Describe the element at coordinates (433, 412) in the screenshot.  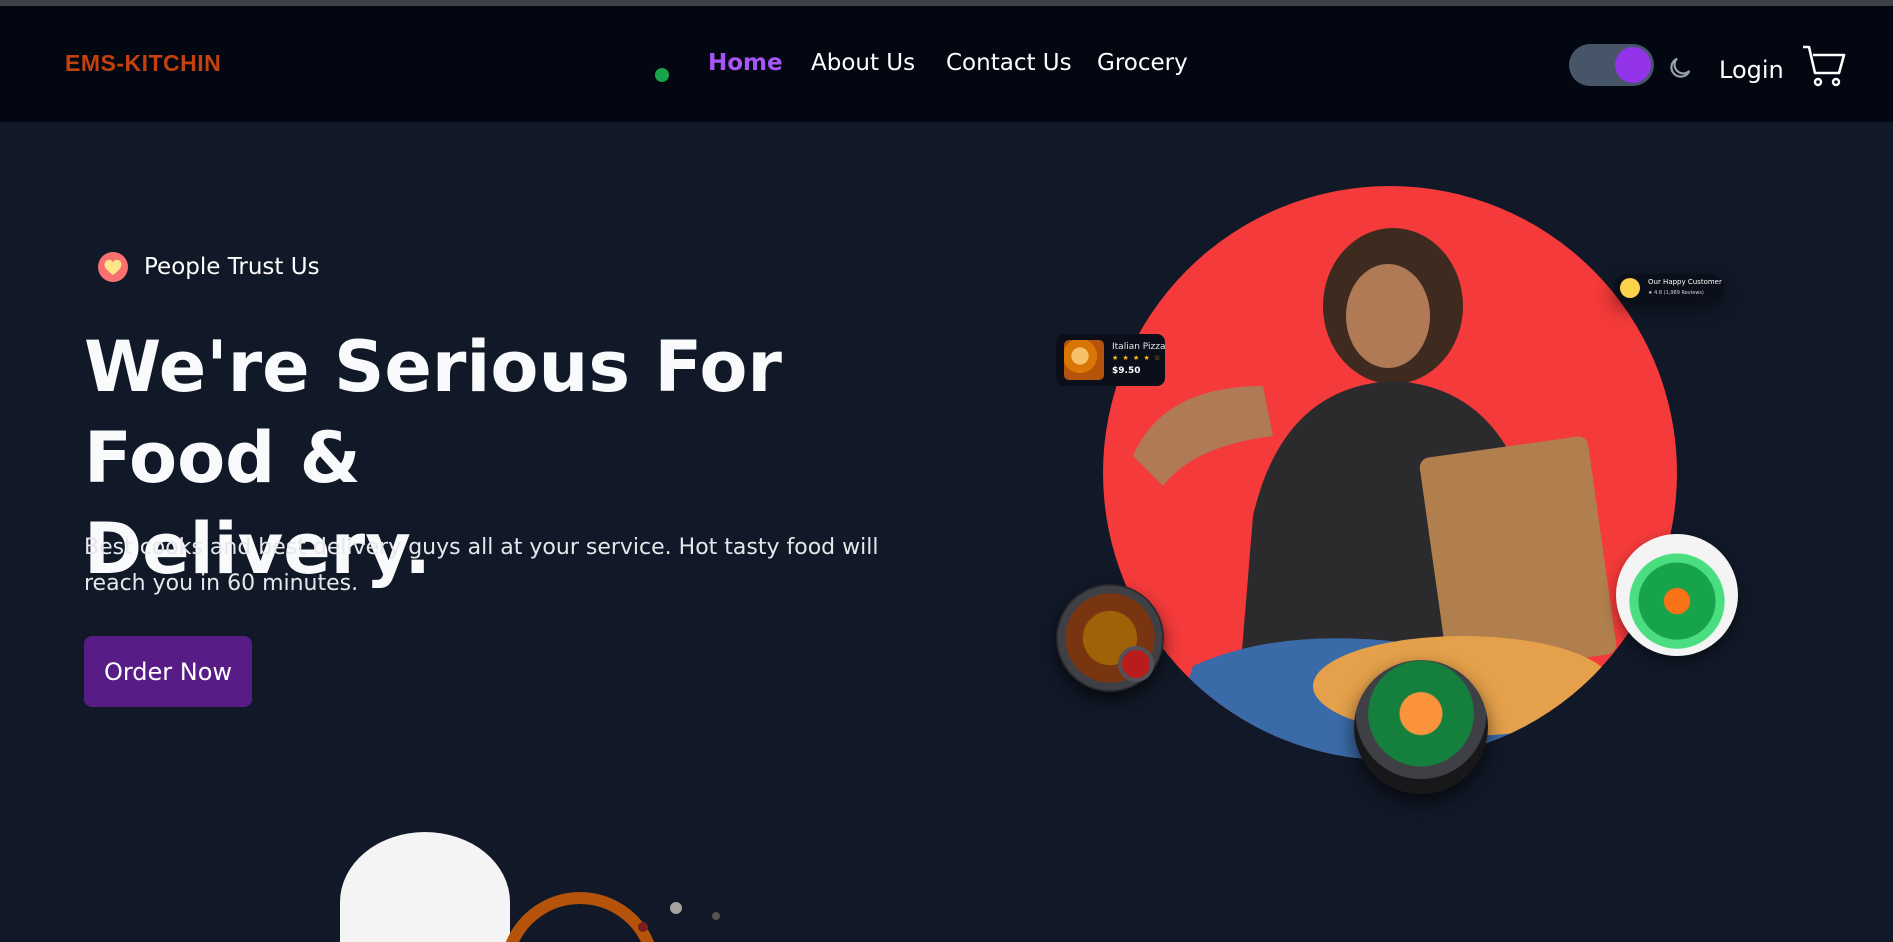
I see `hero-headline-line-1: We're Serious For Food &` at that location.